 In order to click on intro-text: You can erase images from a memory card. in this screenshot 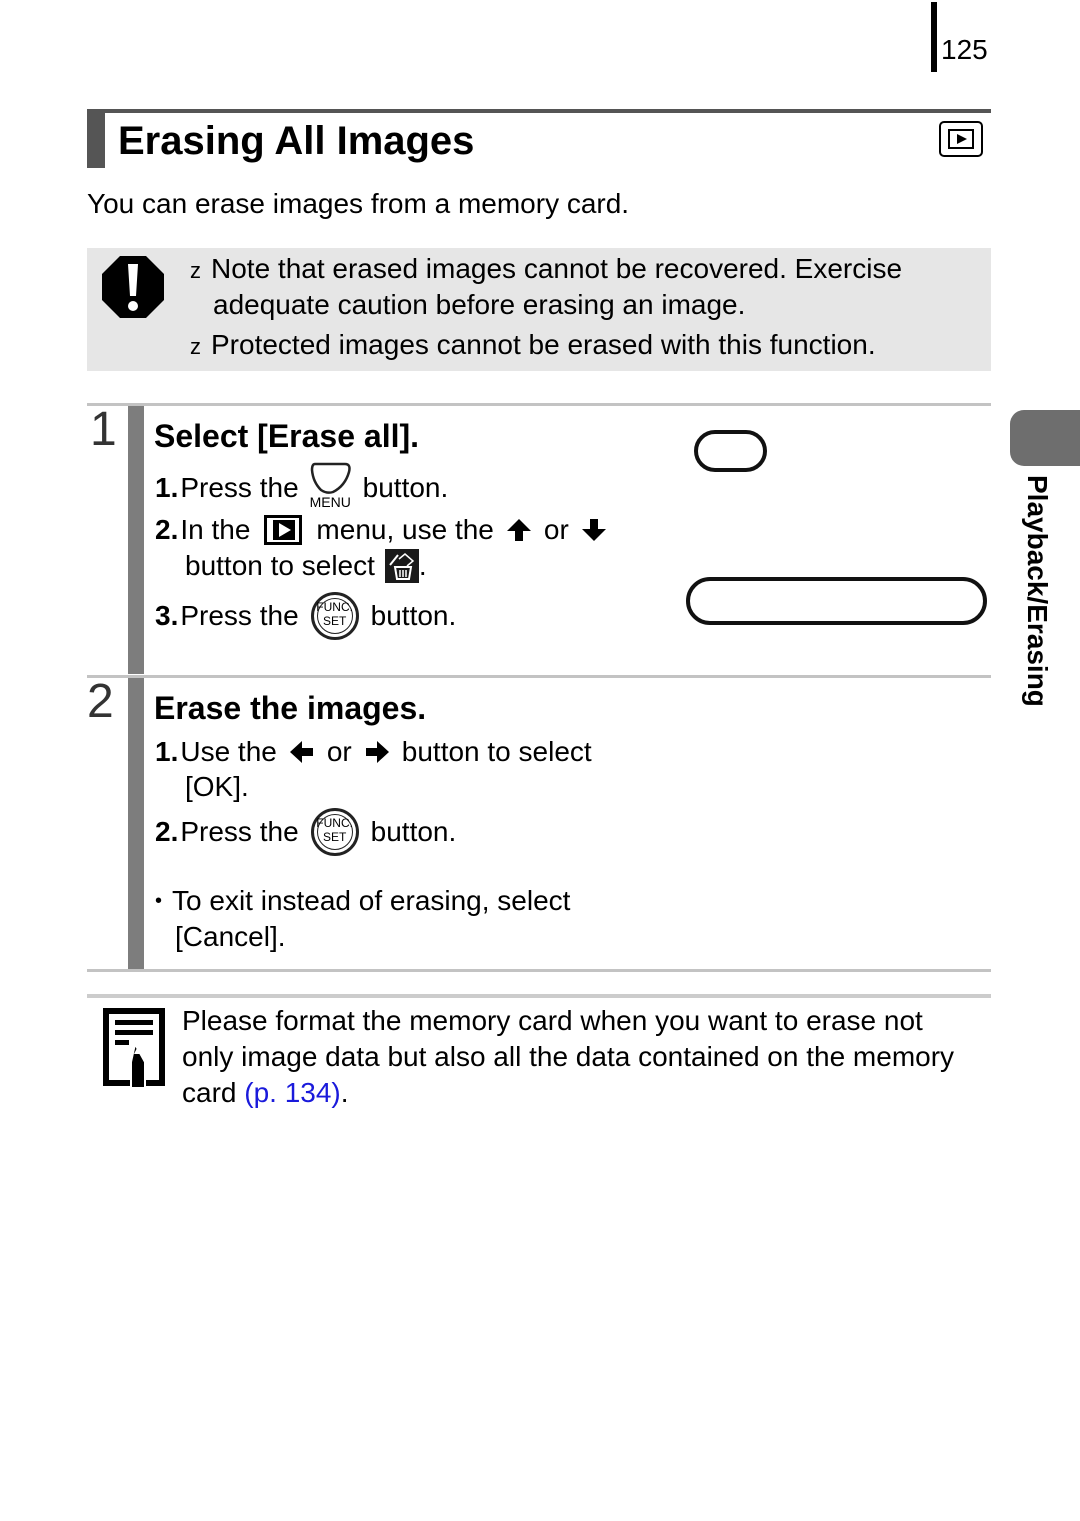, I will do `click(358, 203)`.